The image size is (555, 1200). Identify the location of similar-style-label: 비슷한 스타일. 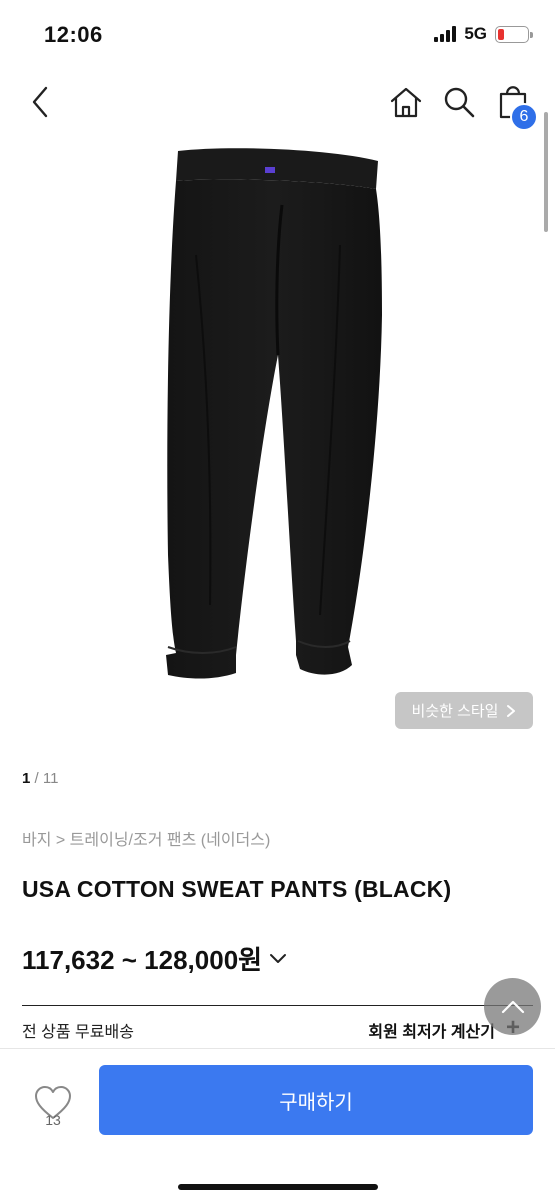
(455, 711).